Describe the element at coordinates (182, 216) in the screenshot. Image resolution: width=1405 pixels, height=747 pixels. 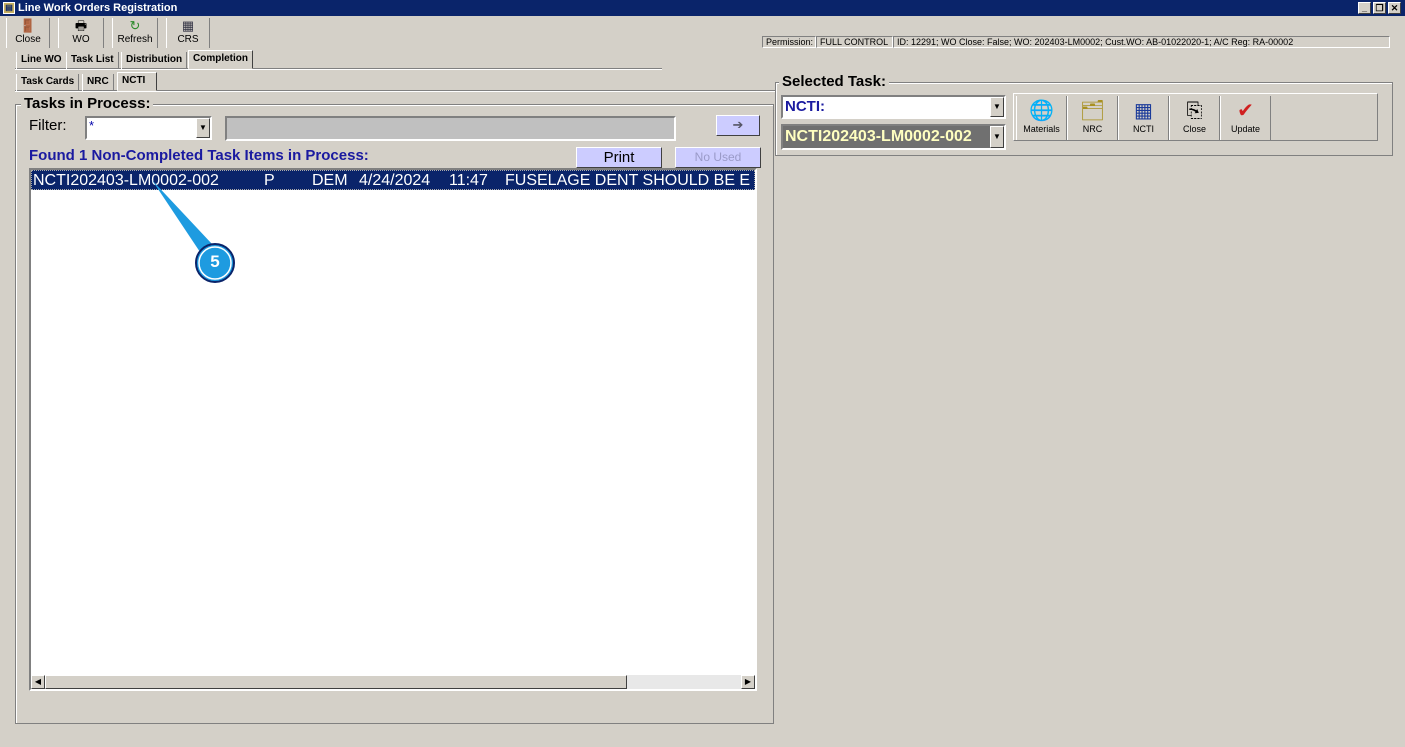
I see `callout-pointer` at that location.